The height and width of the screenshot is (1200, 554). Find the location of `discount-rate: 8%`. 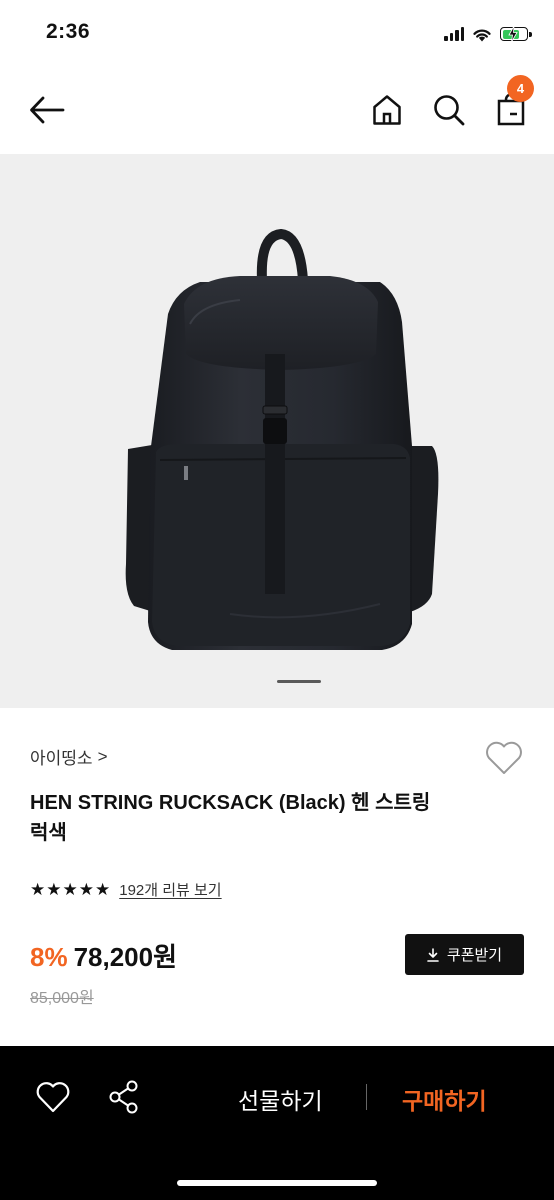

discount-rate: 8% is located at coordinates (49, 957).